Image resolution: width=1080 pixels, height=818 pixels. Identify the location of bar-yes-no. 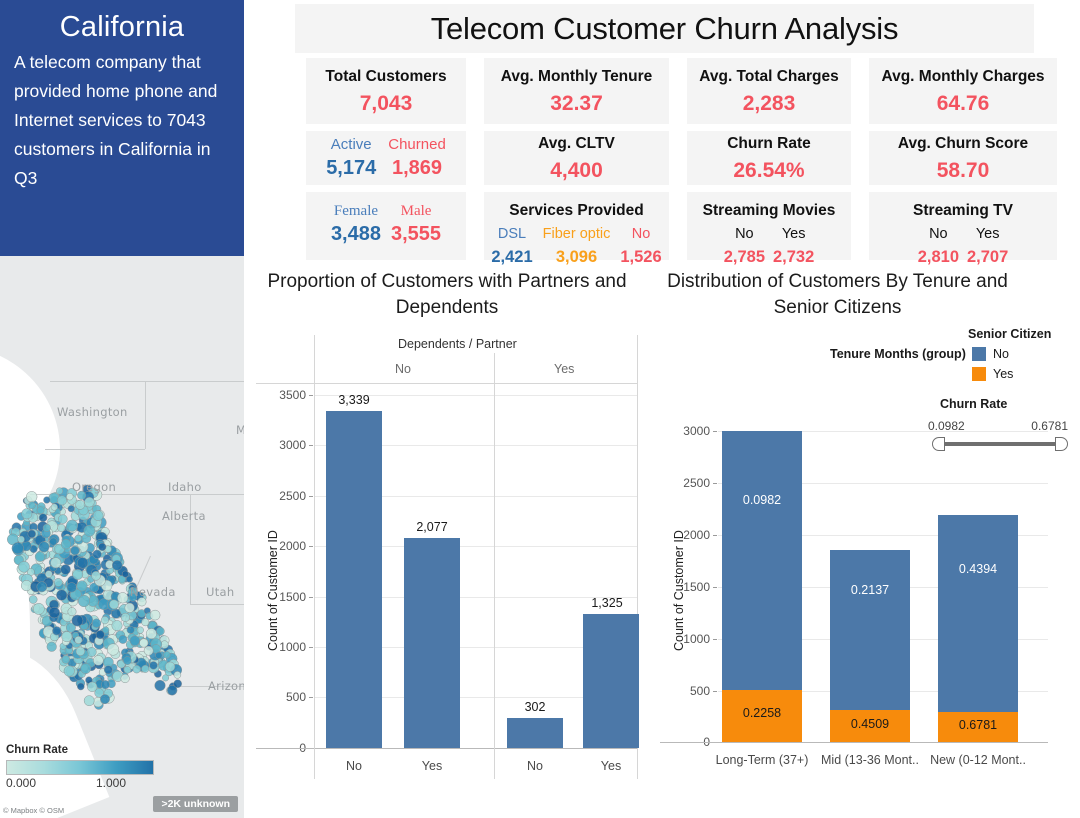
(535, 733).